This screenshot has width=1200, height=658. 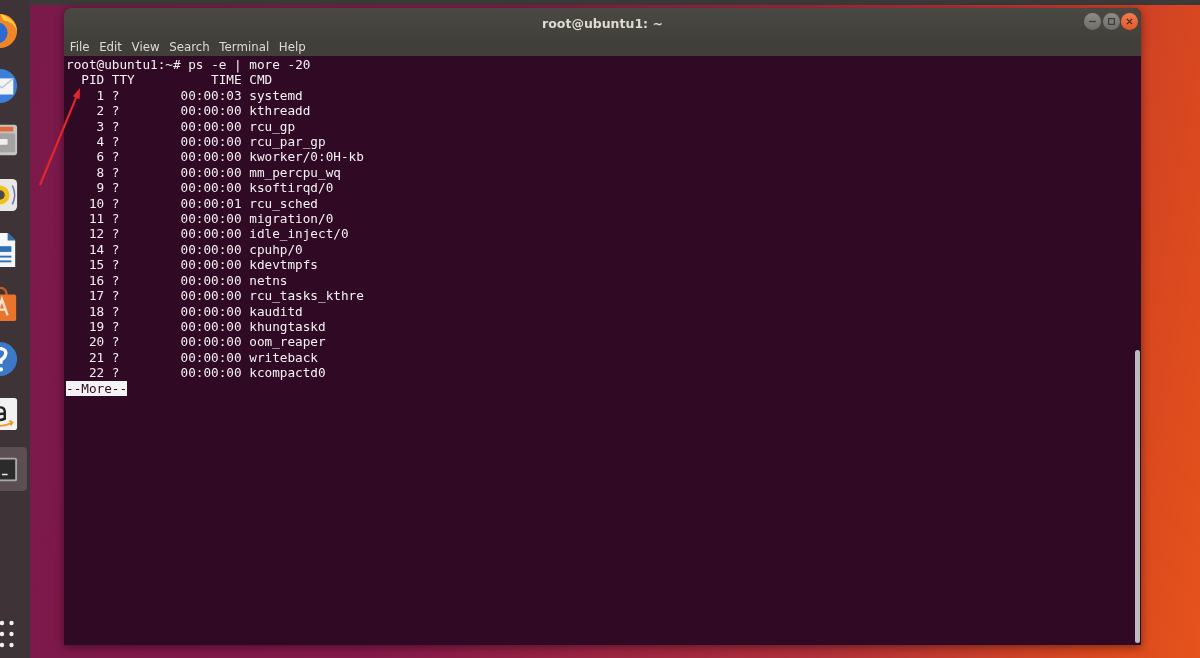 I want to click on table-cell: migration/0, so click(x=291, y=219).